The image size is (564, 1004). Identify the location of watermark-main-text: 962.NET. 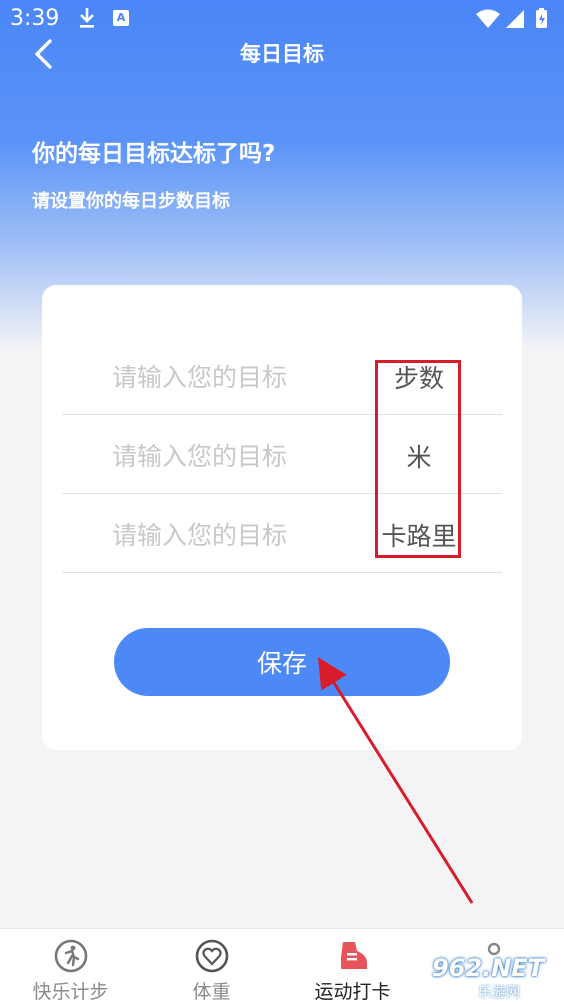
(488, 968).